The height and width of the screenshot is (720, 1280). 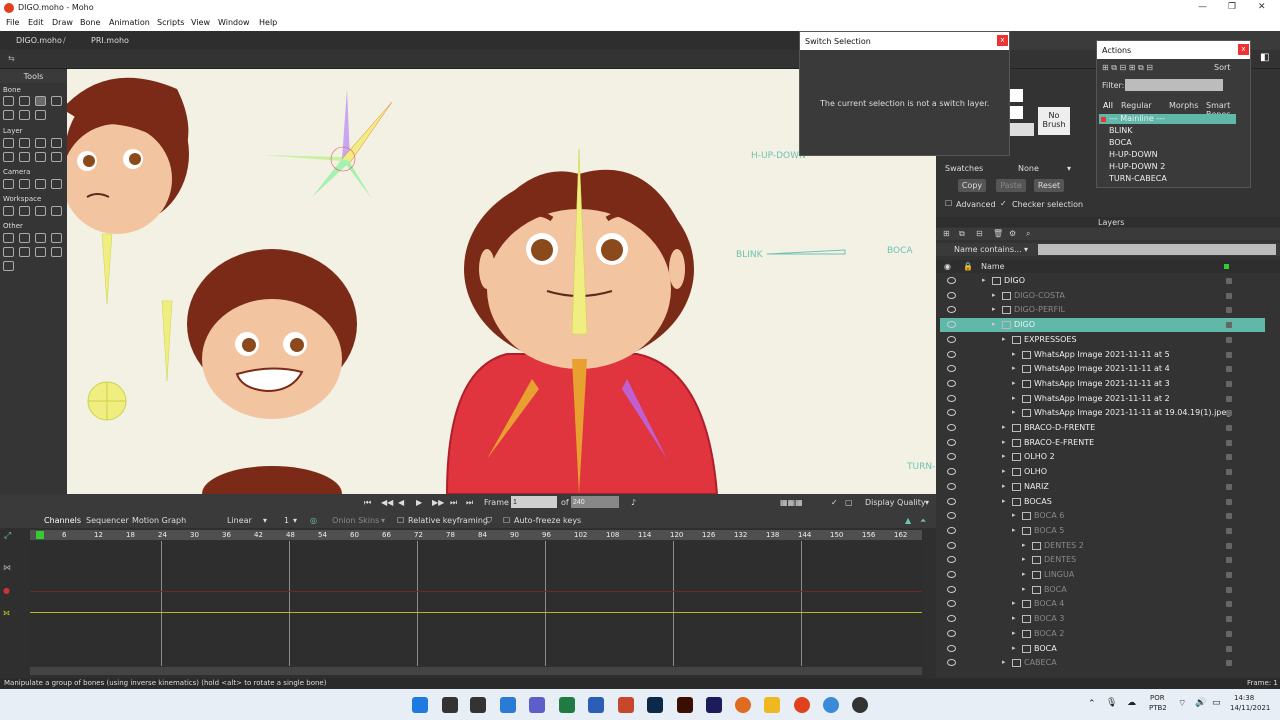 I want to click on layer-row: ▸ BOCA 5, so click(x=1102, y=531).